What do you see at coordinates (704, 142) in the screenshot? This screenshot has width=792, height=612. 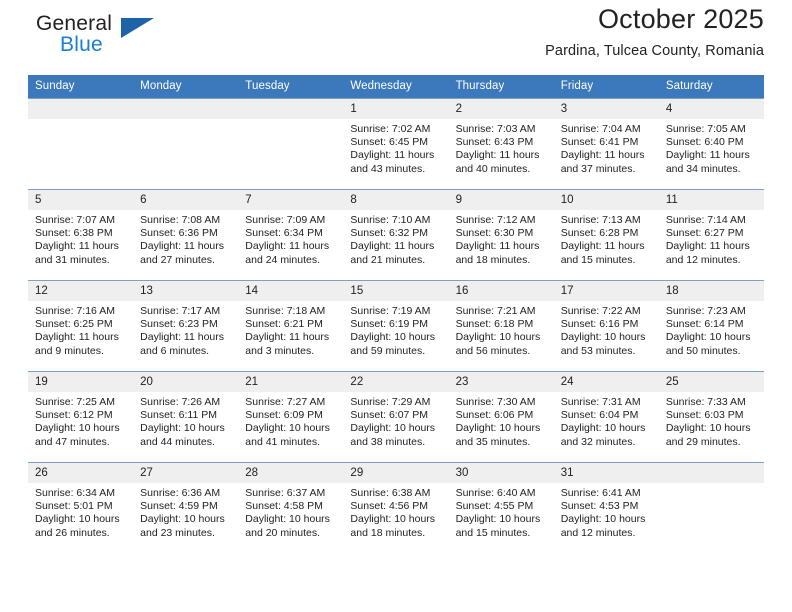 I see `sunset-time: Sunset: 6:40 PM` at bounding box center [704, 142].